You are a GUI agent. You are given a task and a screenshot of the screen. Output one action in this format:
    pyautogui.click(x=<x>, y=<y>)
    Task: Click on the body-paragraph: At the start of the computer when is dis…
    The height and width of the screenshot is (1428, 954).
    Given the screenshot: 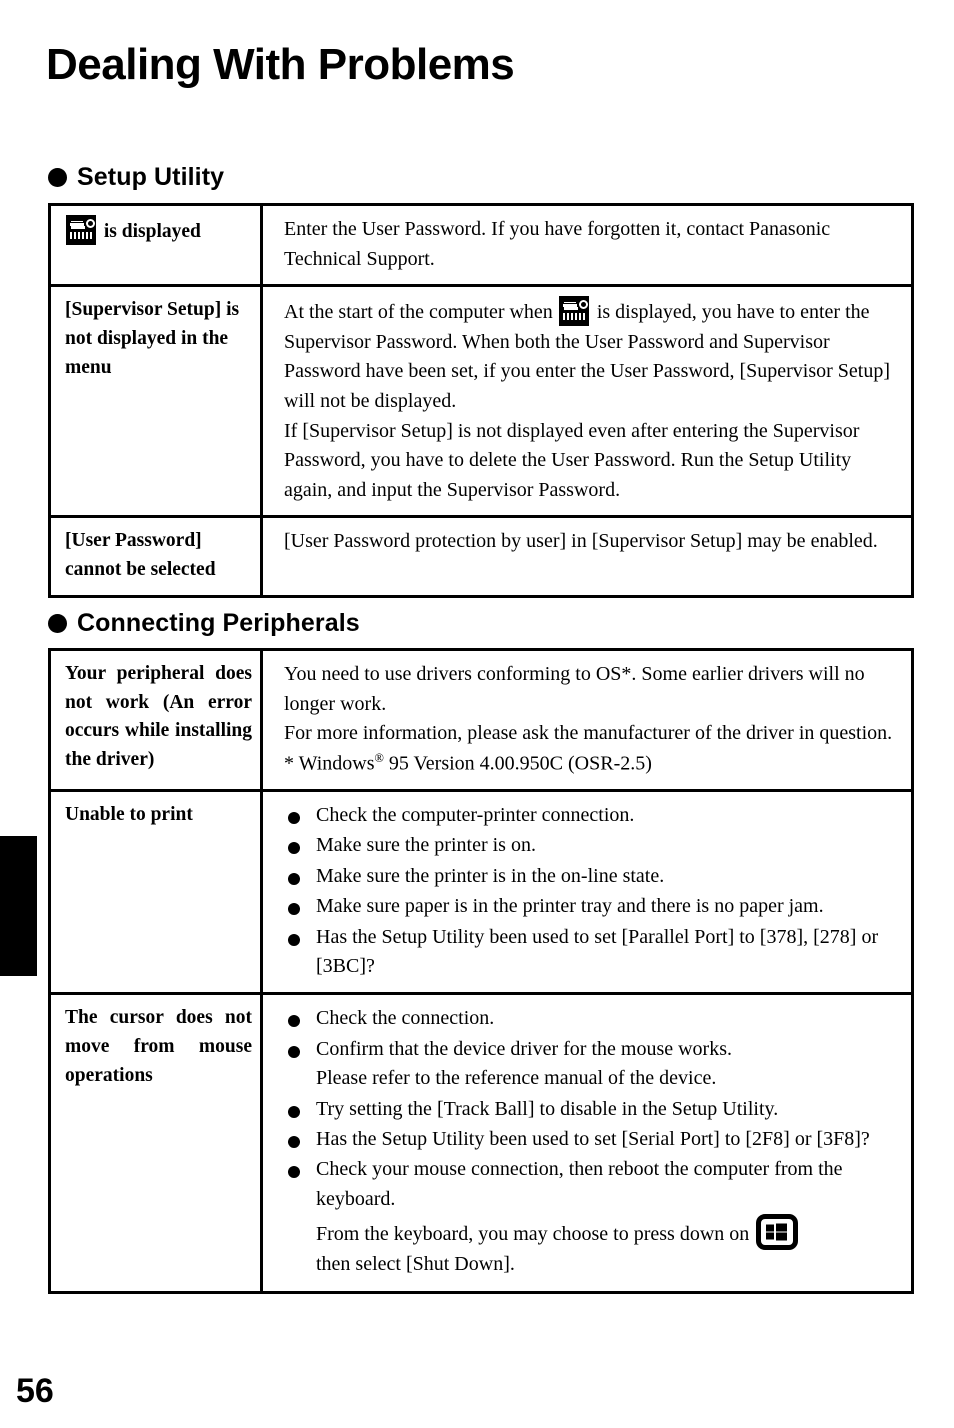 What is the action you would take?
    pyautogui.click(x=591, y=356)
    